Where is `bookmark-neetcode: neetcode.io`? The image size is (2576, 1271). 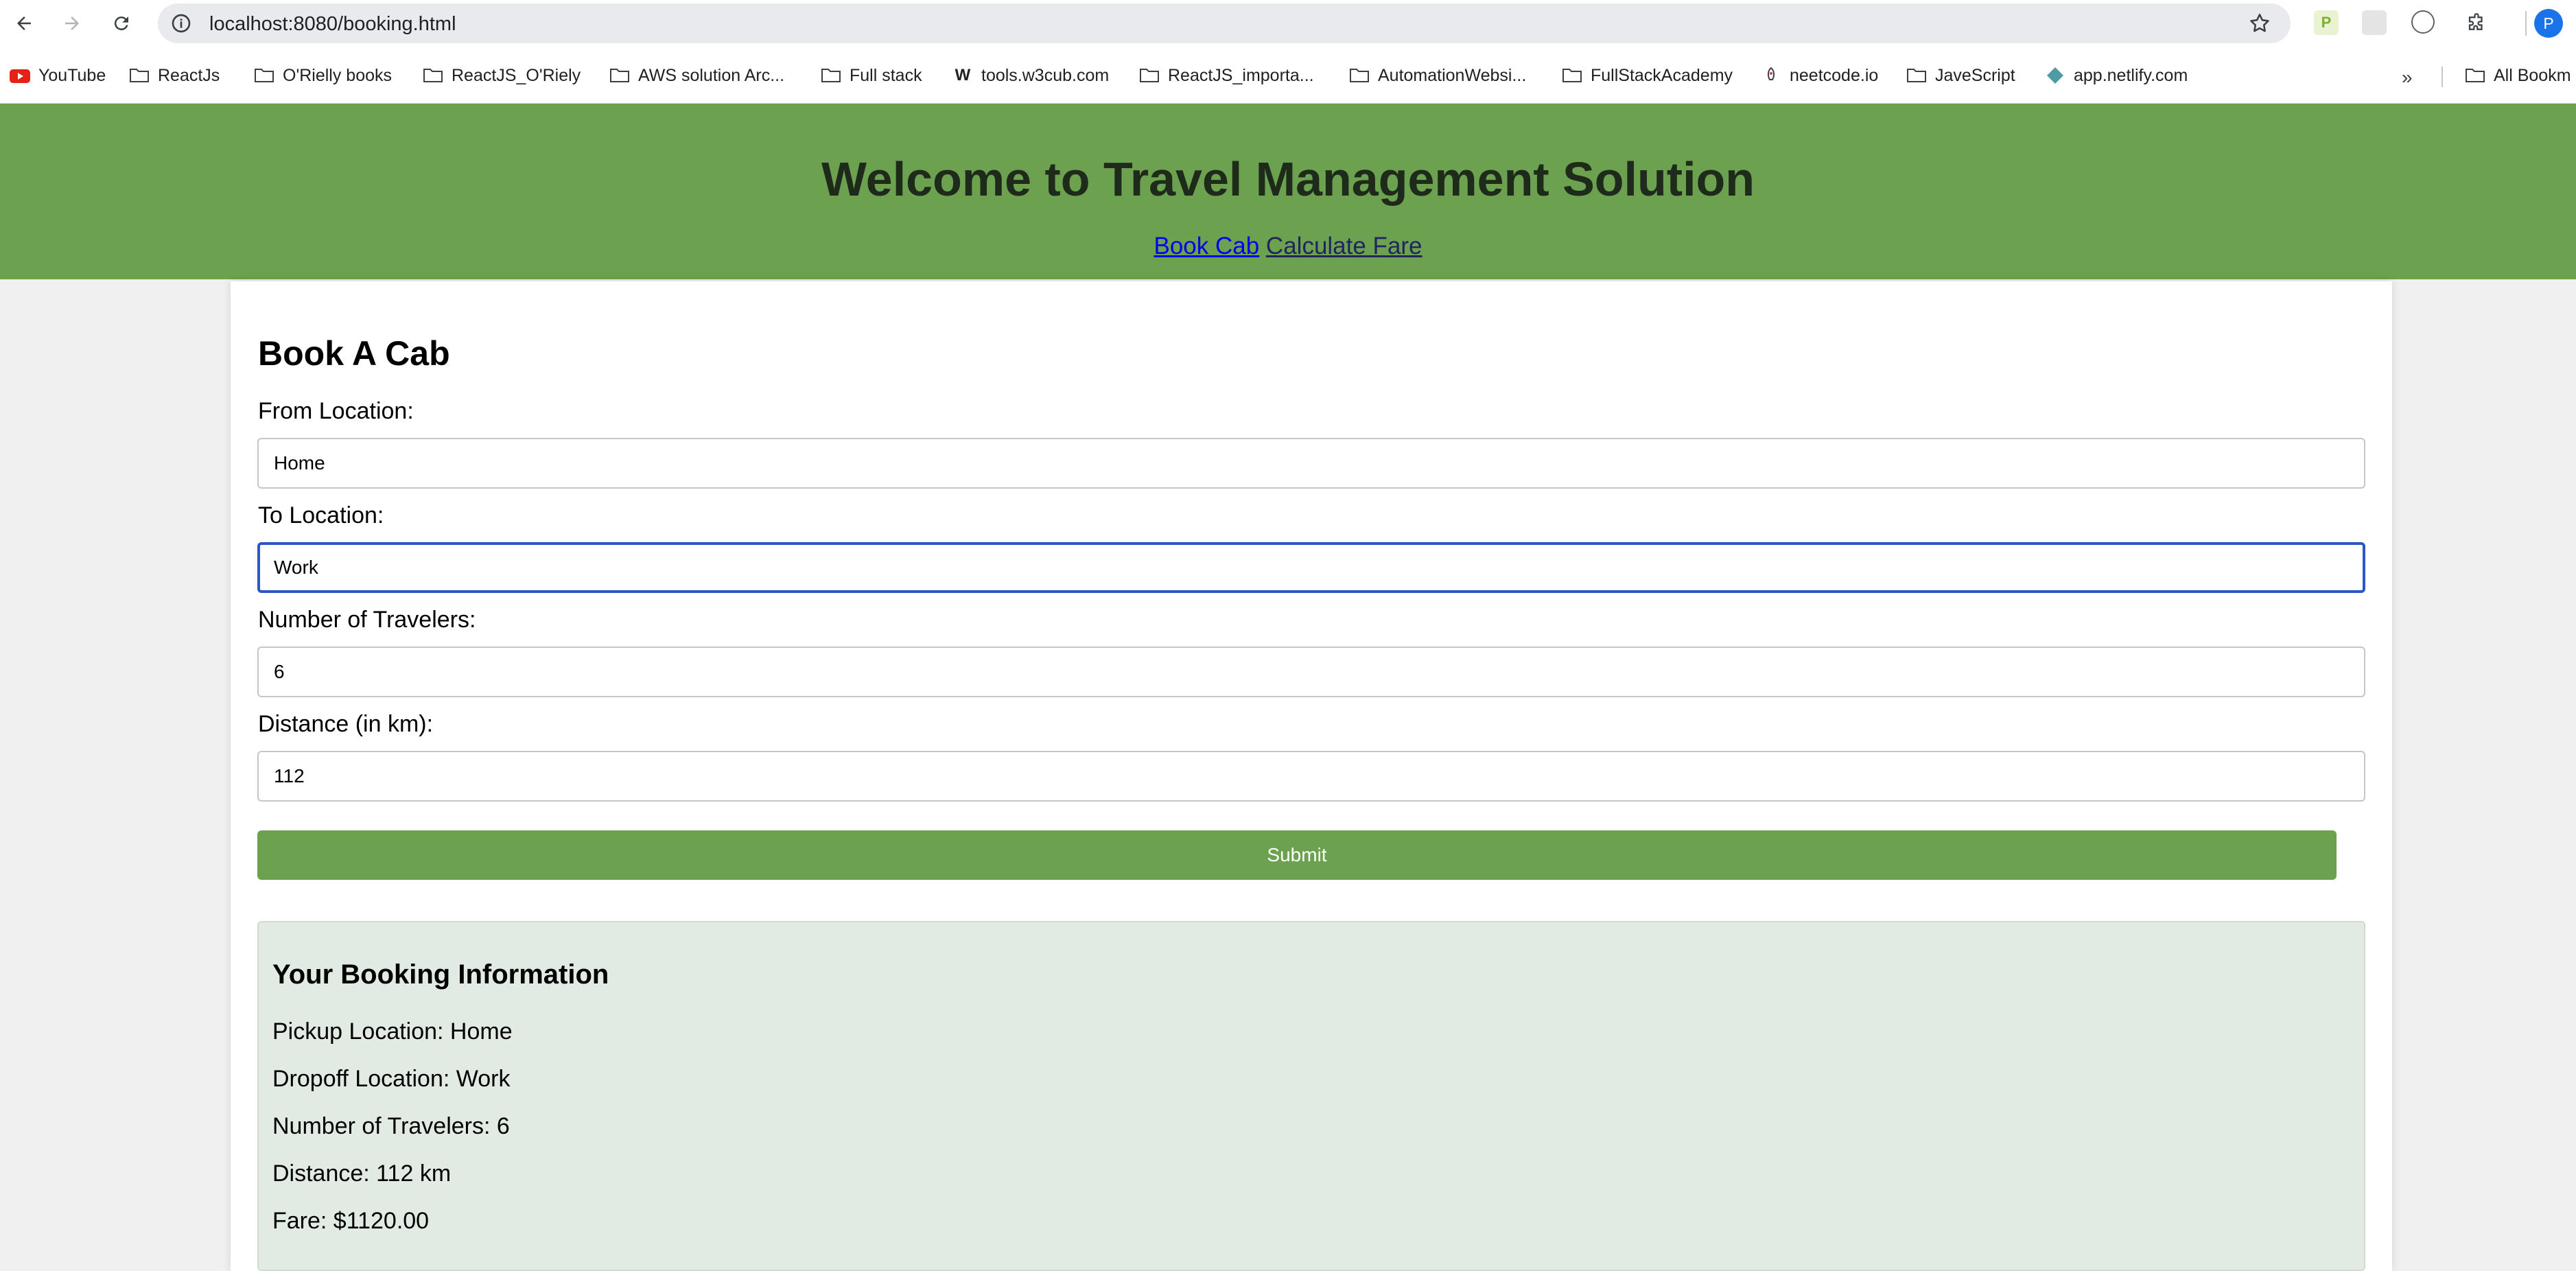
bookmark-neetcode: neetcode.io is located at coordinates (1819, 75).